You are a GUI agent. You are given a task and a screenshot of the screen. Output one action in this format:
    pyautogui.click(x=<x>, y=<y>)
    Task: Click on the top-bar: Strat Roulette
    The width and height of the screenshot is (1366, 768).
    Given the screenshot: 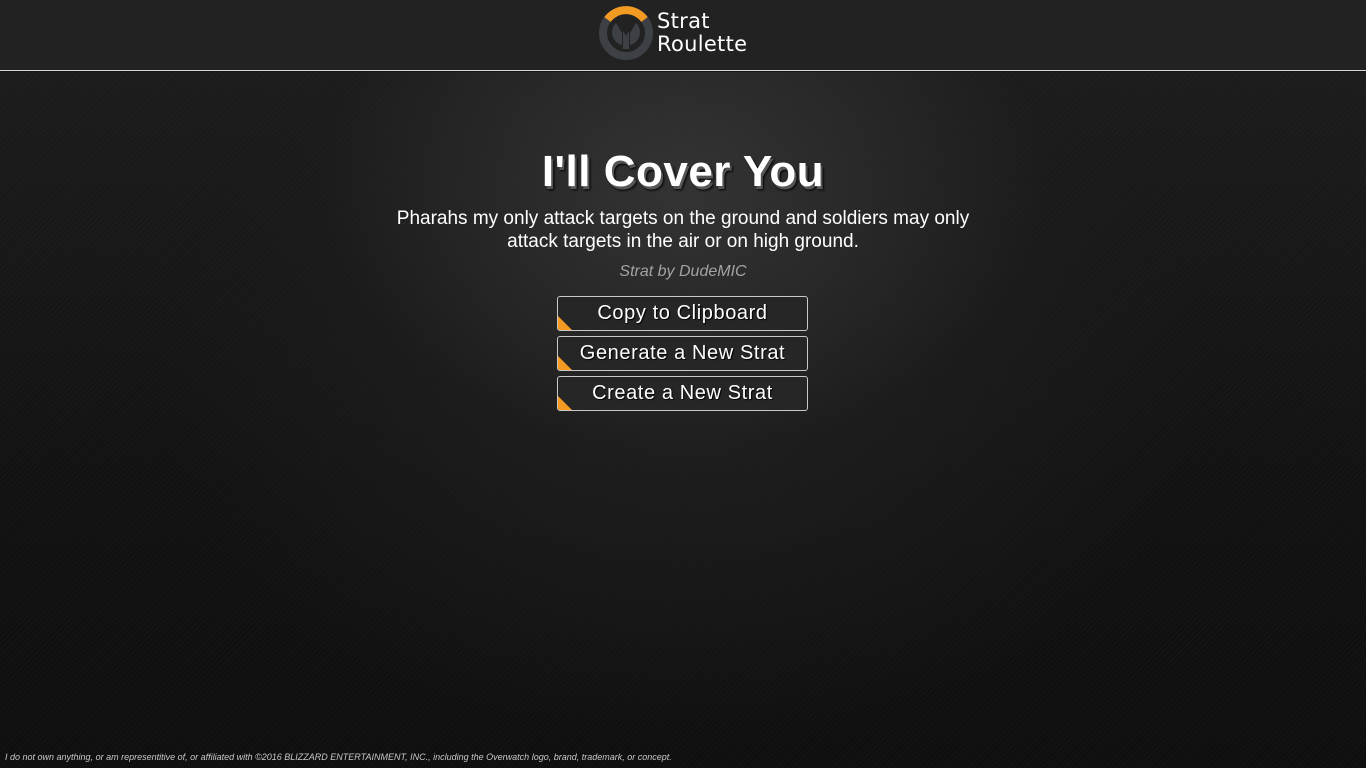 What is the action you would take?
    pyautogui.click(x=683, y=35)
    